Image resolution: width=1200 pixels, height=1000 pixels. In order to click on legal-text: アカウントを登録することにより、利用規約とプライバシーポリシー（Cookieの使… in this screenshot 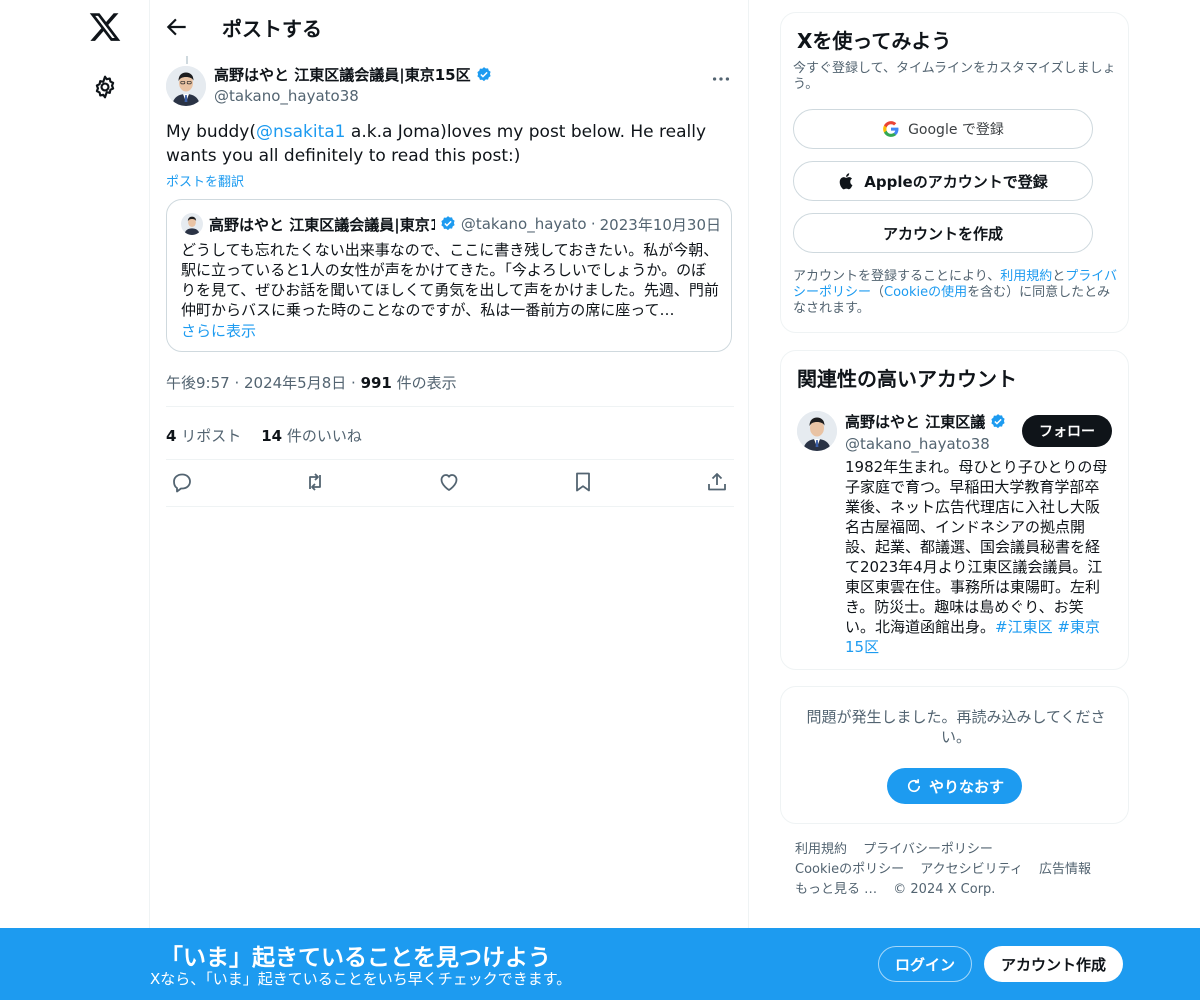, I will do `click(957, 293)`.